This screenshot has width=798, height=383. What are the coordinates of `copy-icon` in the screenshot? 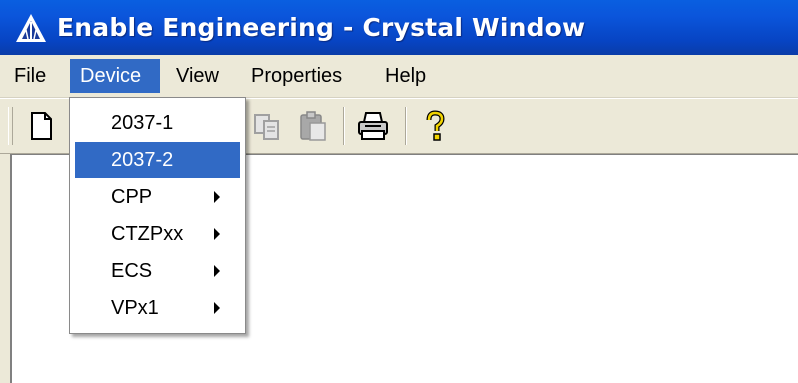 It's located at (267, 126).